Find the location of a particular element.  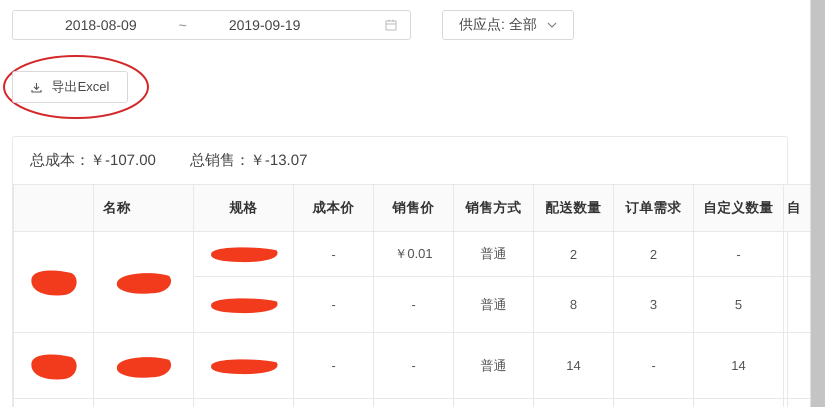

table-cell: ￥0.01 is located at coordinates (414, 254).